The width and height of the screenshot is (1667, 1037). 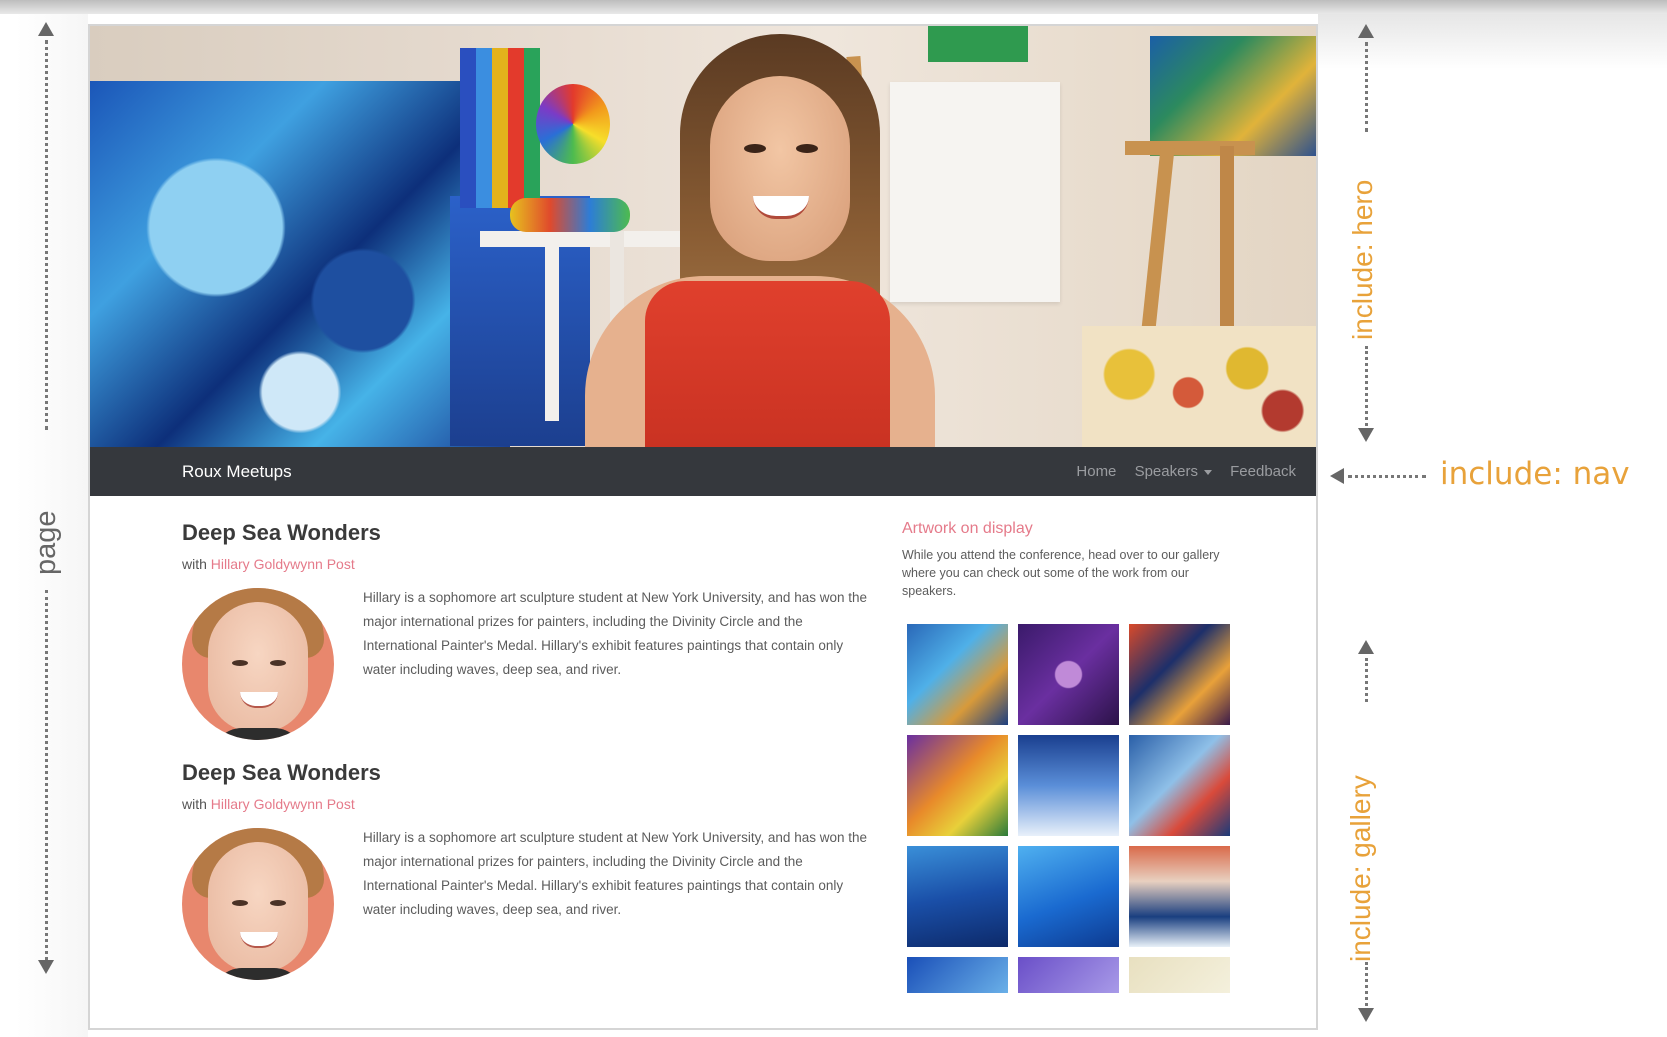 I want to click on annotation-hero-label: include: hero, so click(x=1362, y=259).